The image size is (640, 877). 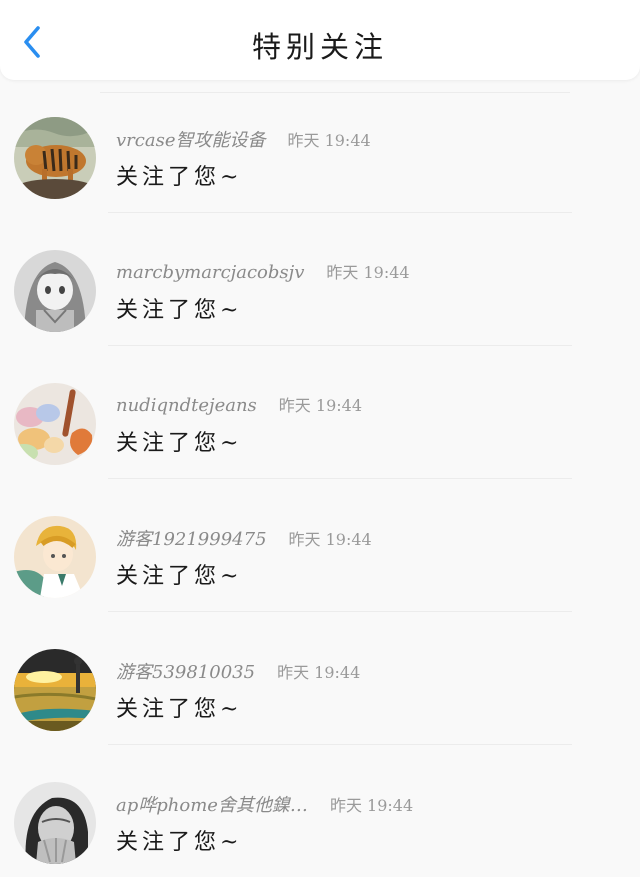 What do you see at coordinates (186, 405) in the screenshot?
I see `user-name: nudiqndtejeans` at bounding box center [186, 405].